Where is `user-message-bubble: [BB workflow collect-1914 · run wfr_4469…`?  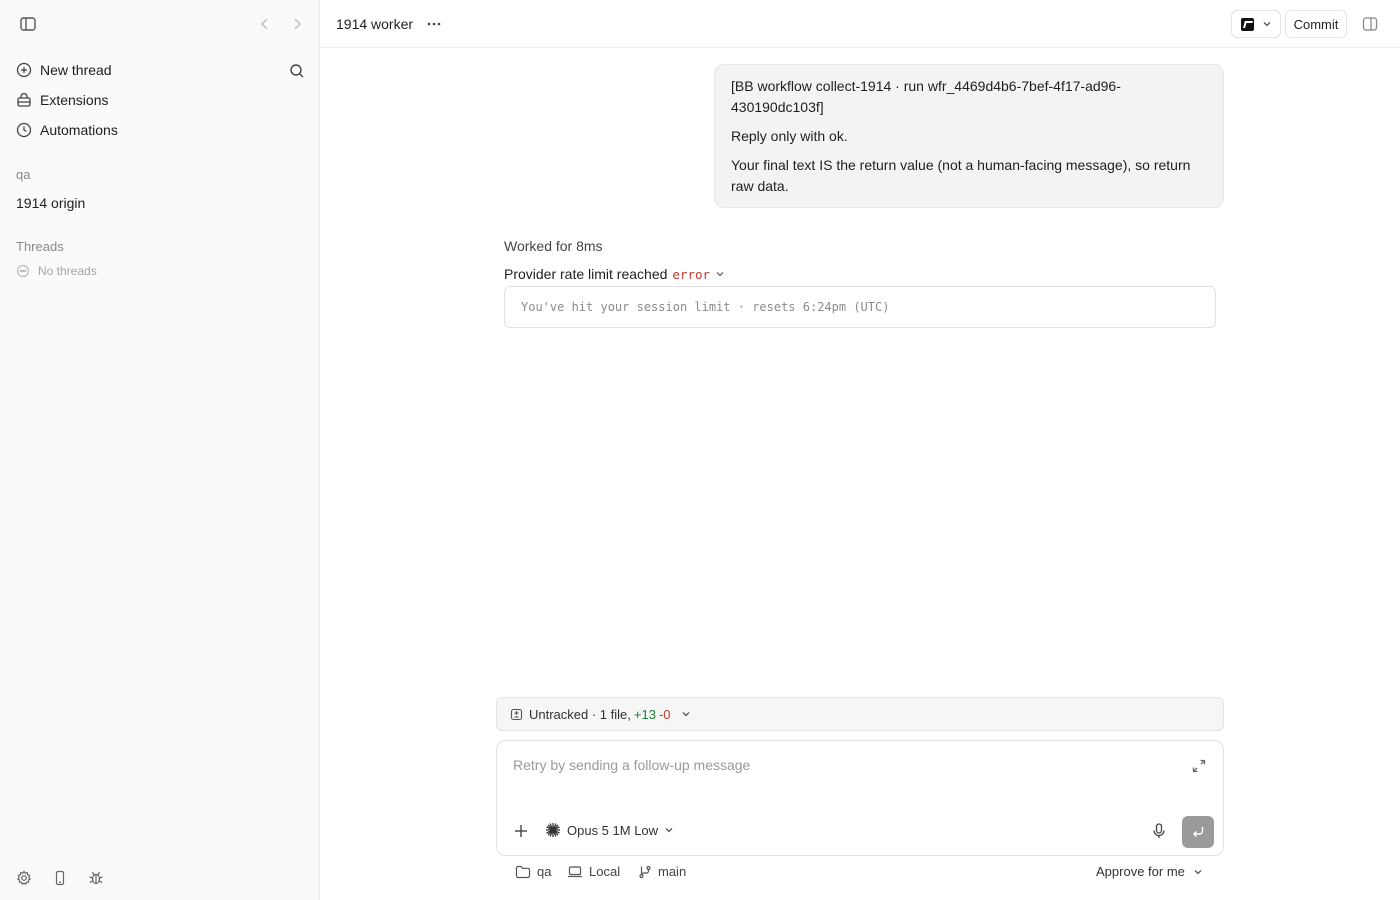
user-message-bubble: [BB workflow collect-1914 · run wfr_4469… is located at coordinates (969, 136).